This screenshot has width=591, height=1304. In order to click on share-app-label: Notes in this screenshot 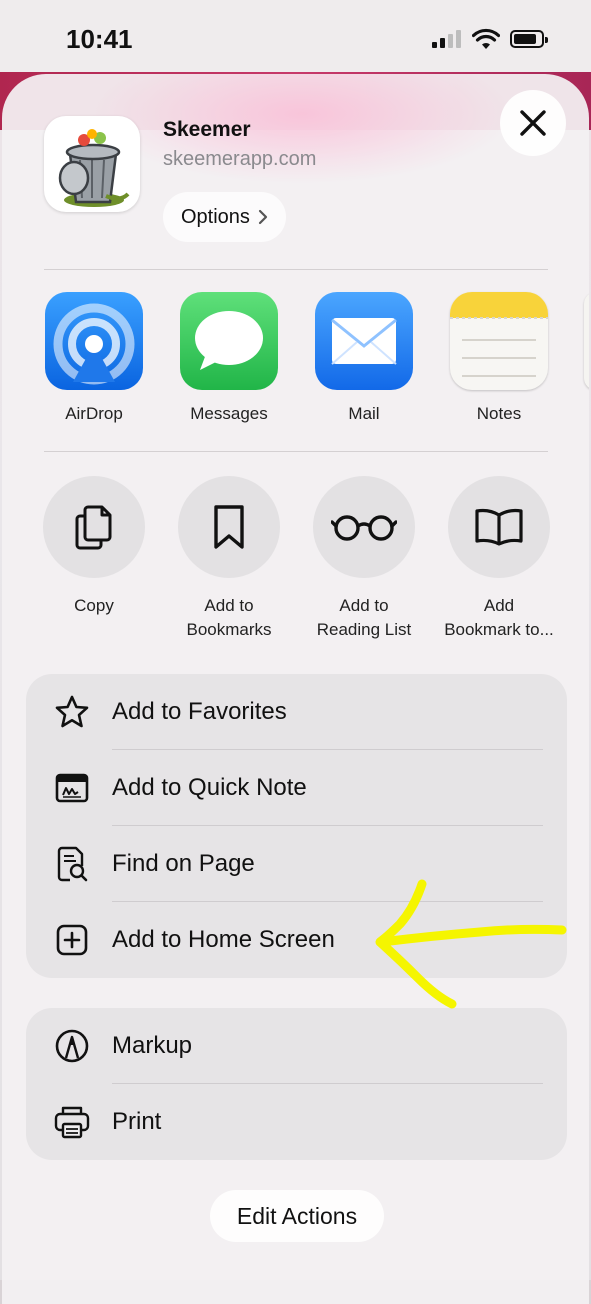, I will do `click(499, 413)`.